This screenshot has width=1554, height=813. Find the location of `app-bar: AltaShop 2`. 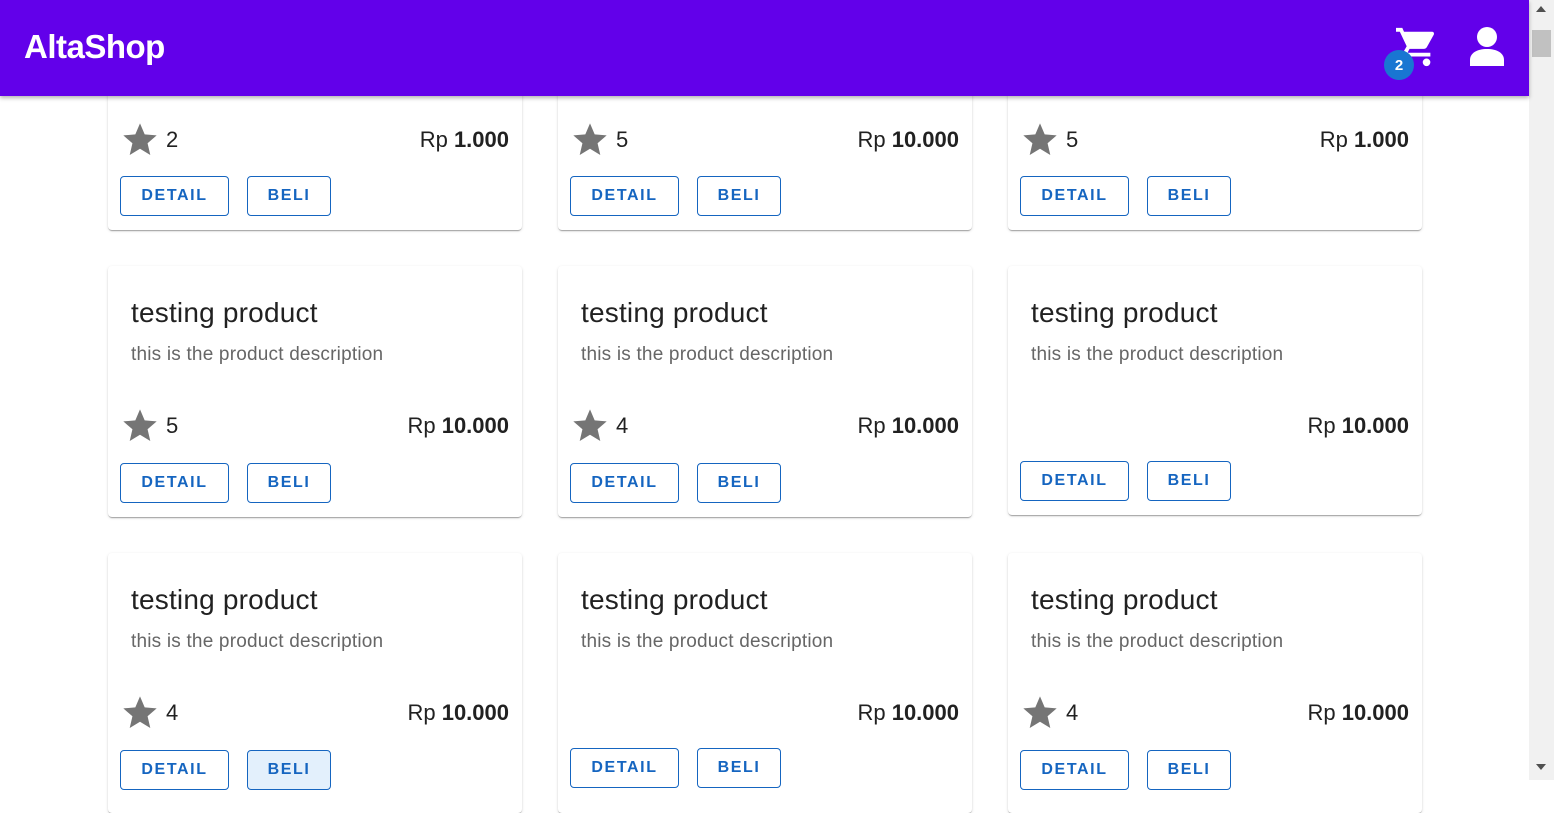

app-bar: AltaShop 2 is located at coordinates (764, 48).